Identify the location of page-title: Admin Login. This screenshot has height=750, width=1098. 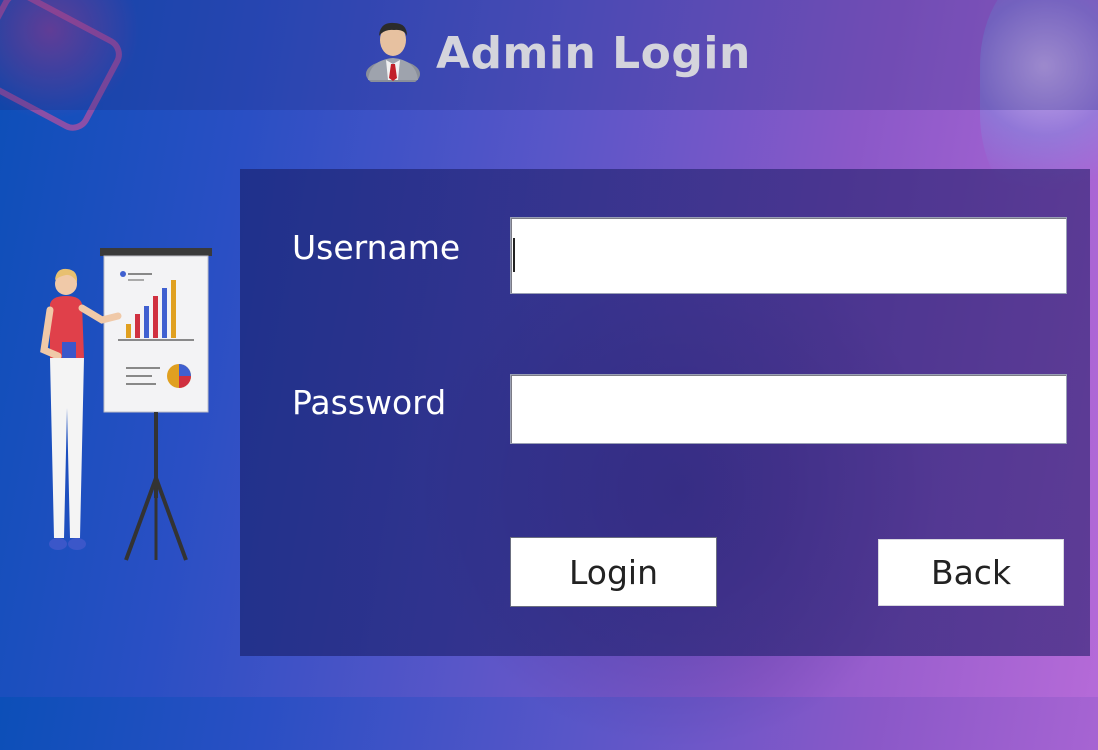
(593, 53).